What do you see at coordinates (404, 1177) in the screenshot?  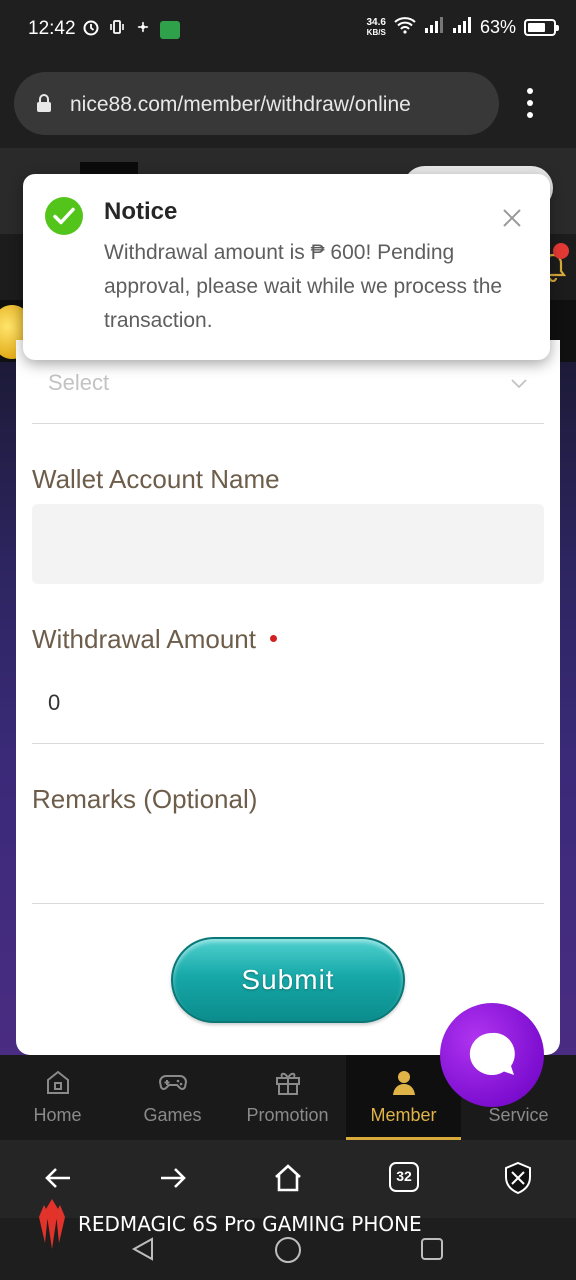 I see `tab-count-button: 32` at bounding box center [404, 1177].